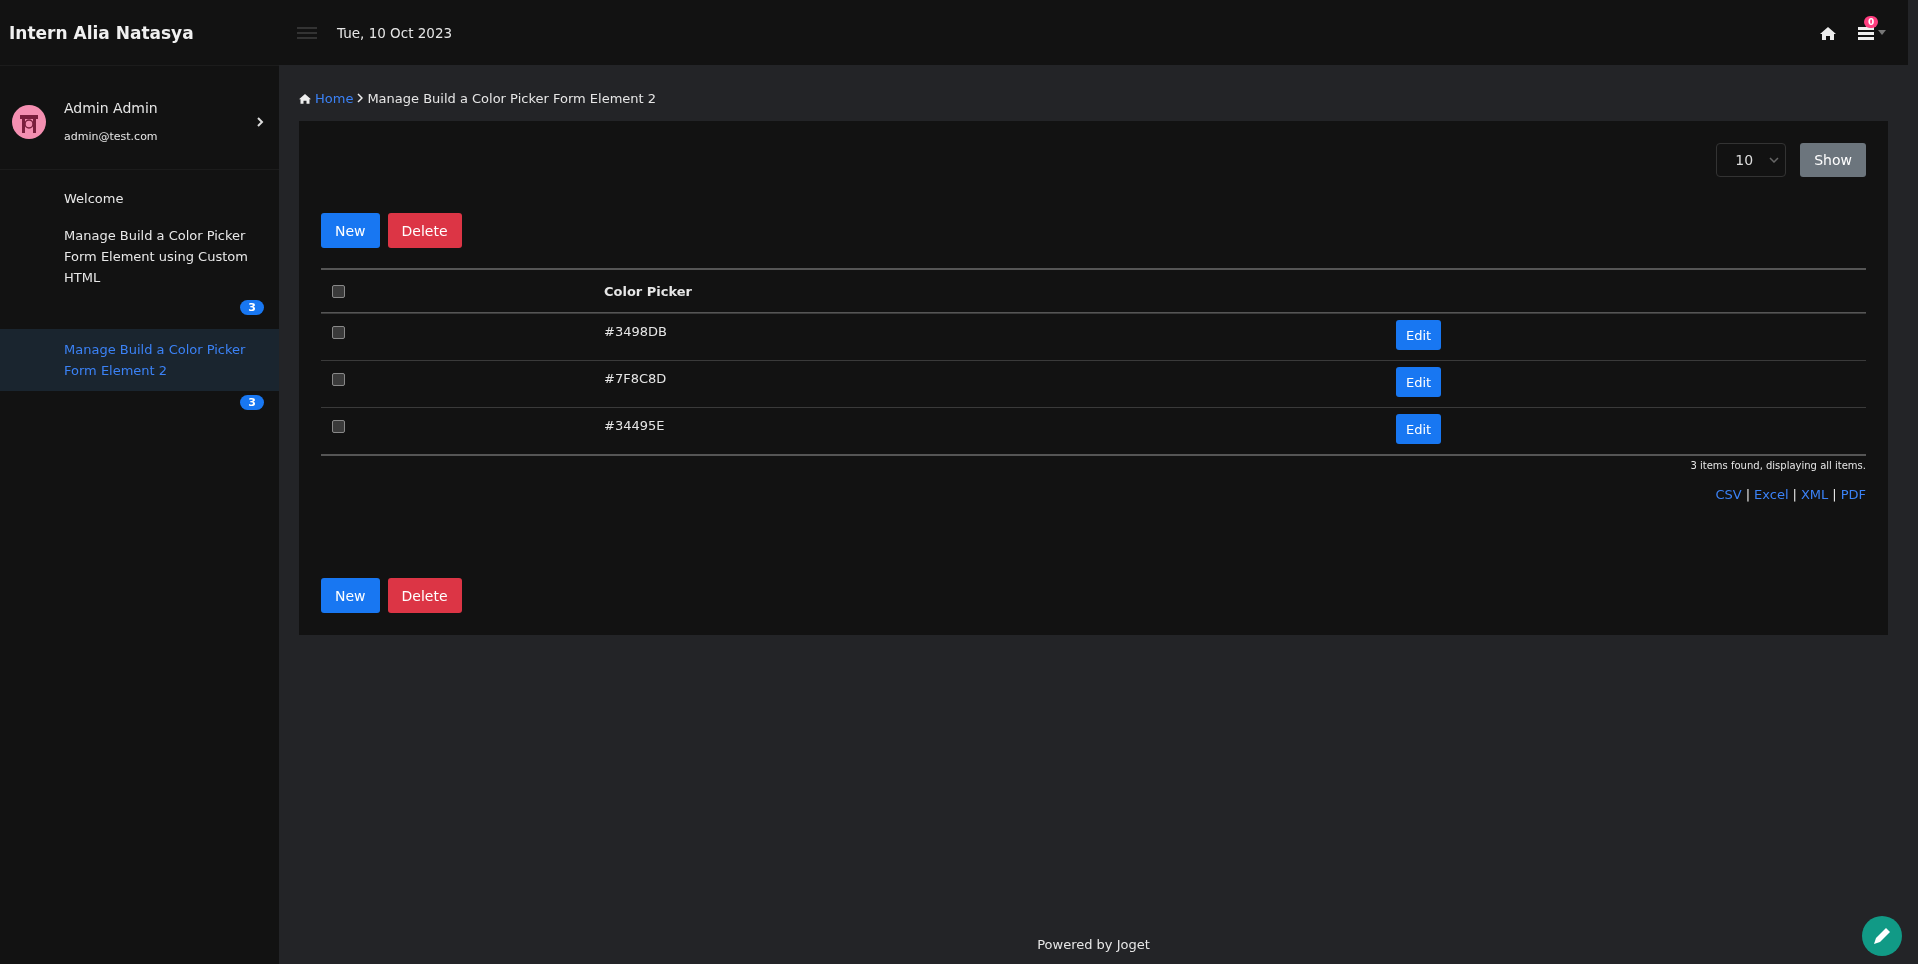 Image resolution: width=1918 pixels, height=964 pixels. What do you see at coordinates (1774, 160) in the screenshot?
I see `chevron-down-icon` at bounding box center [1774, 160].